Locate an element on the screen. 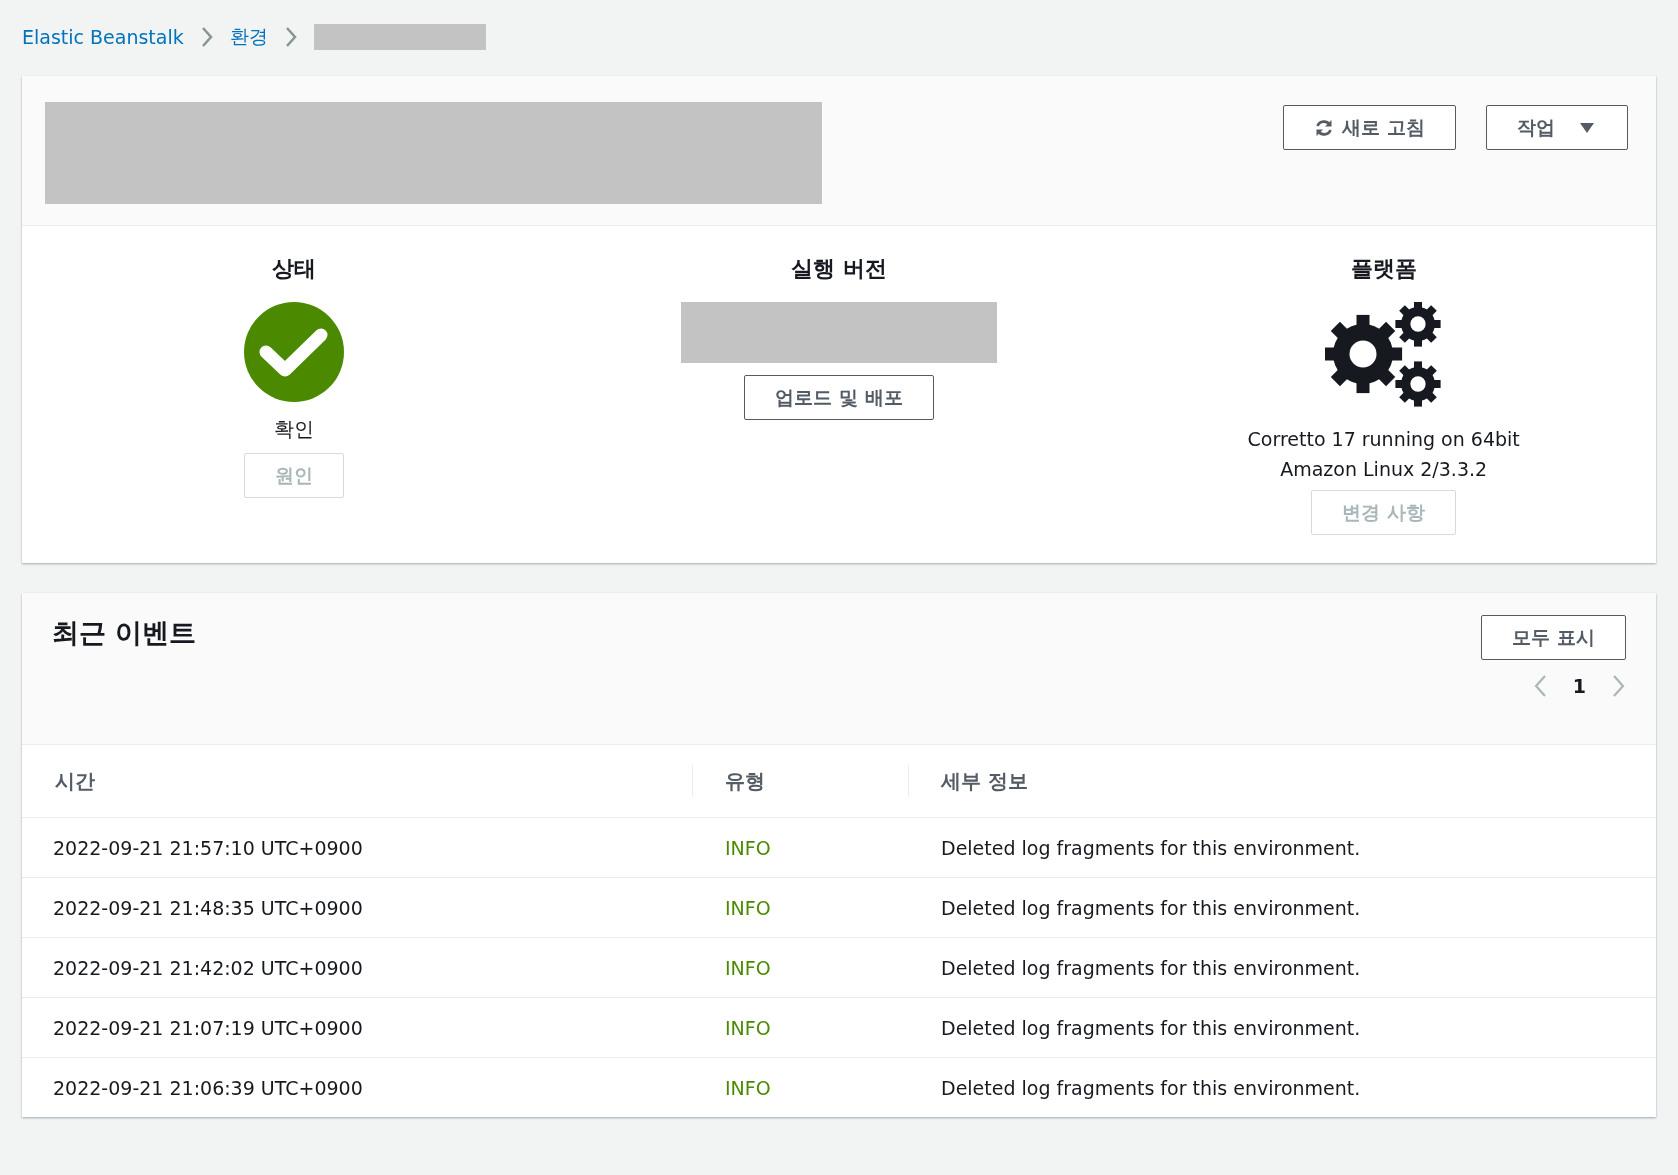 This screenshot has height=1175, width=1678. action-button: 업로드 및 배포 is located at coordinates (839, 397).